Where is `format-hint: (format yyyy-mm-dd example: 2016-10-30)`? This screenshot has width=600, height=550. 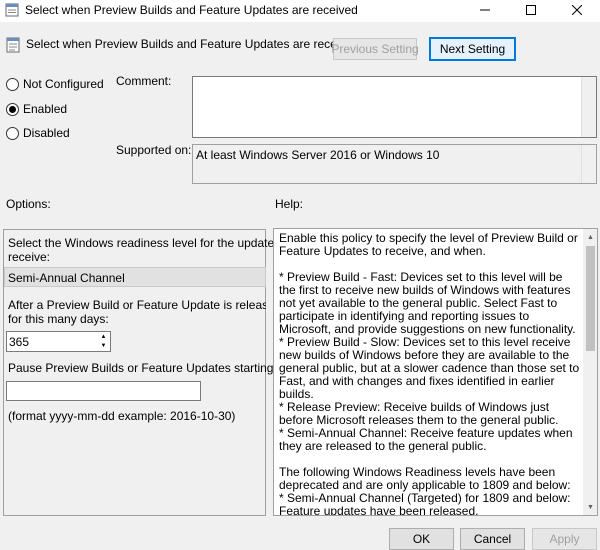 format-hint: (format yyyy-mm-dd example: 2016-10-30) is located at coordinates (122, 416).